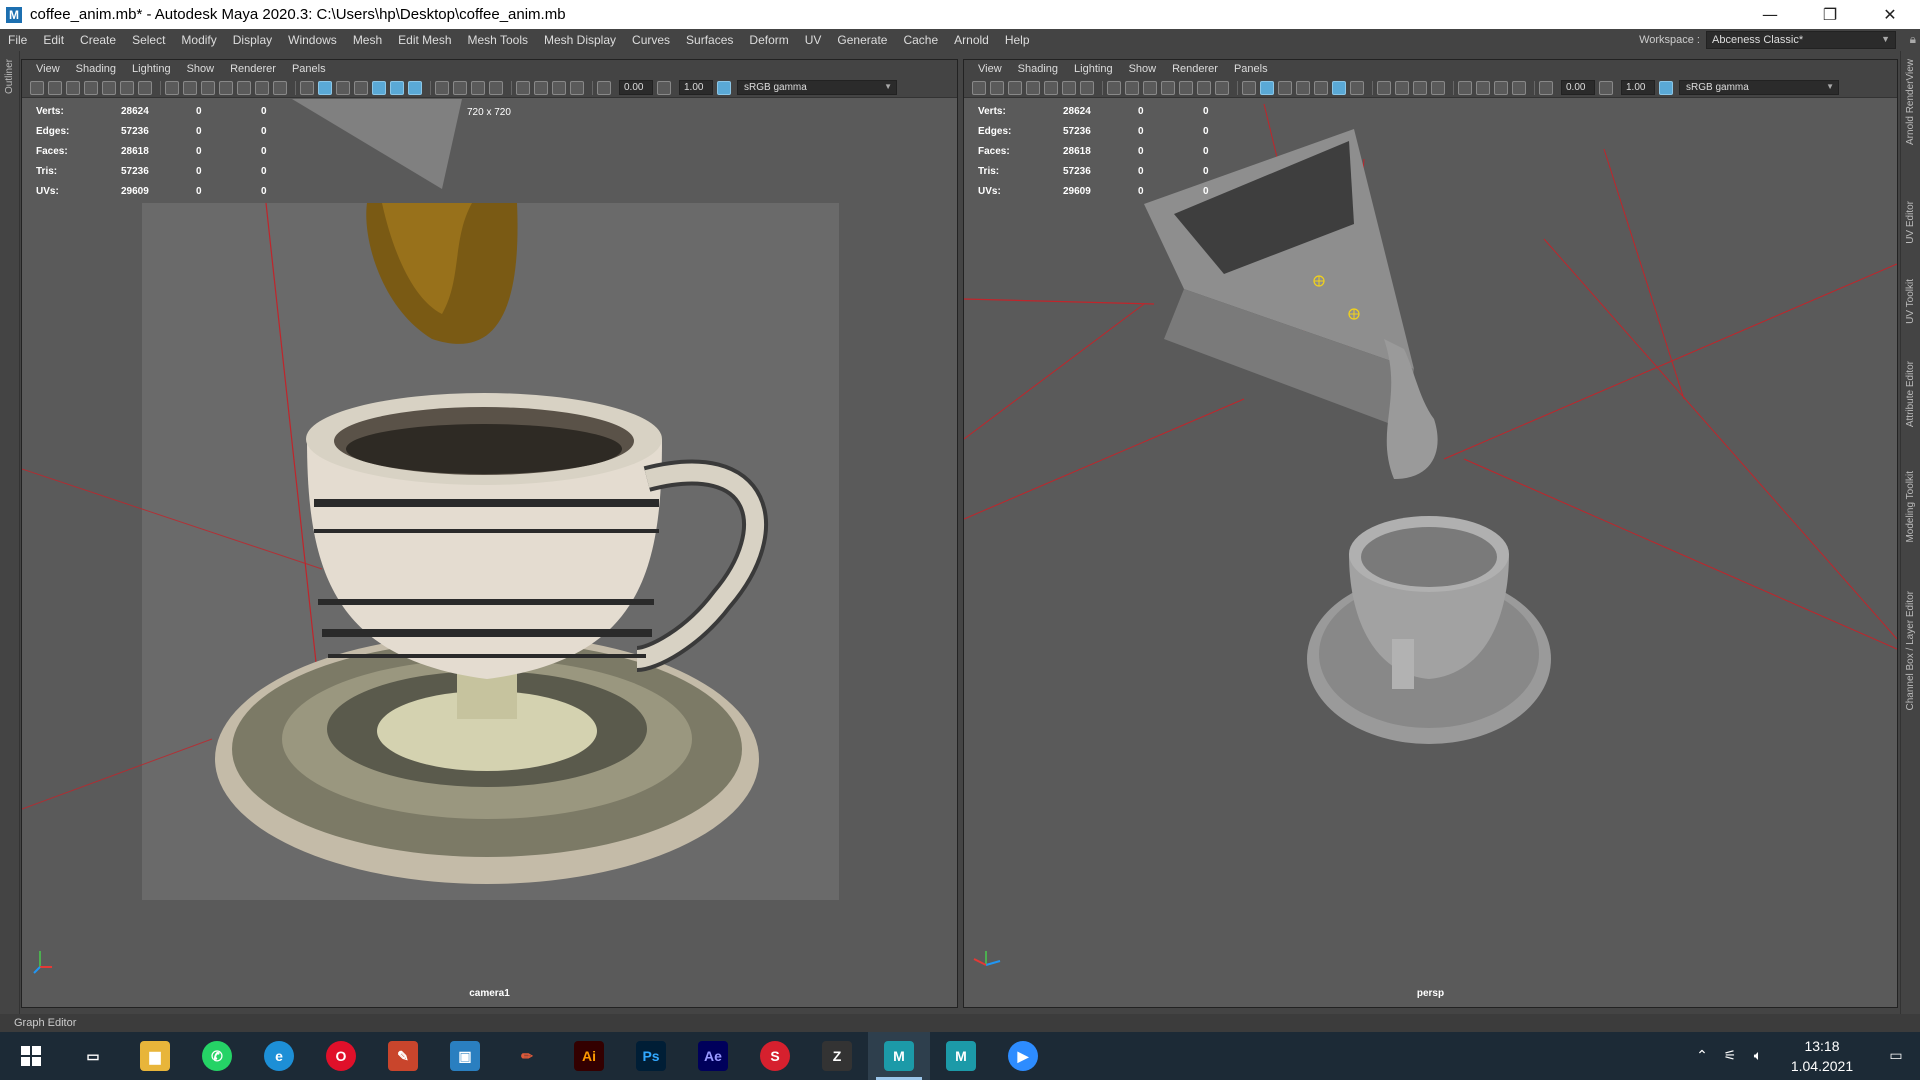  Describe the element at coordinates (1910, 301) in the screenshot. I see `tab-uv-toolkit: UV Toolkit` at that location.